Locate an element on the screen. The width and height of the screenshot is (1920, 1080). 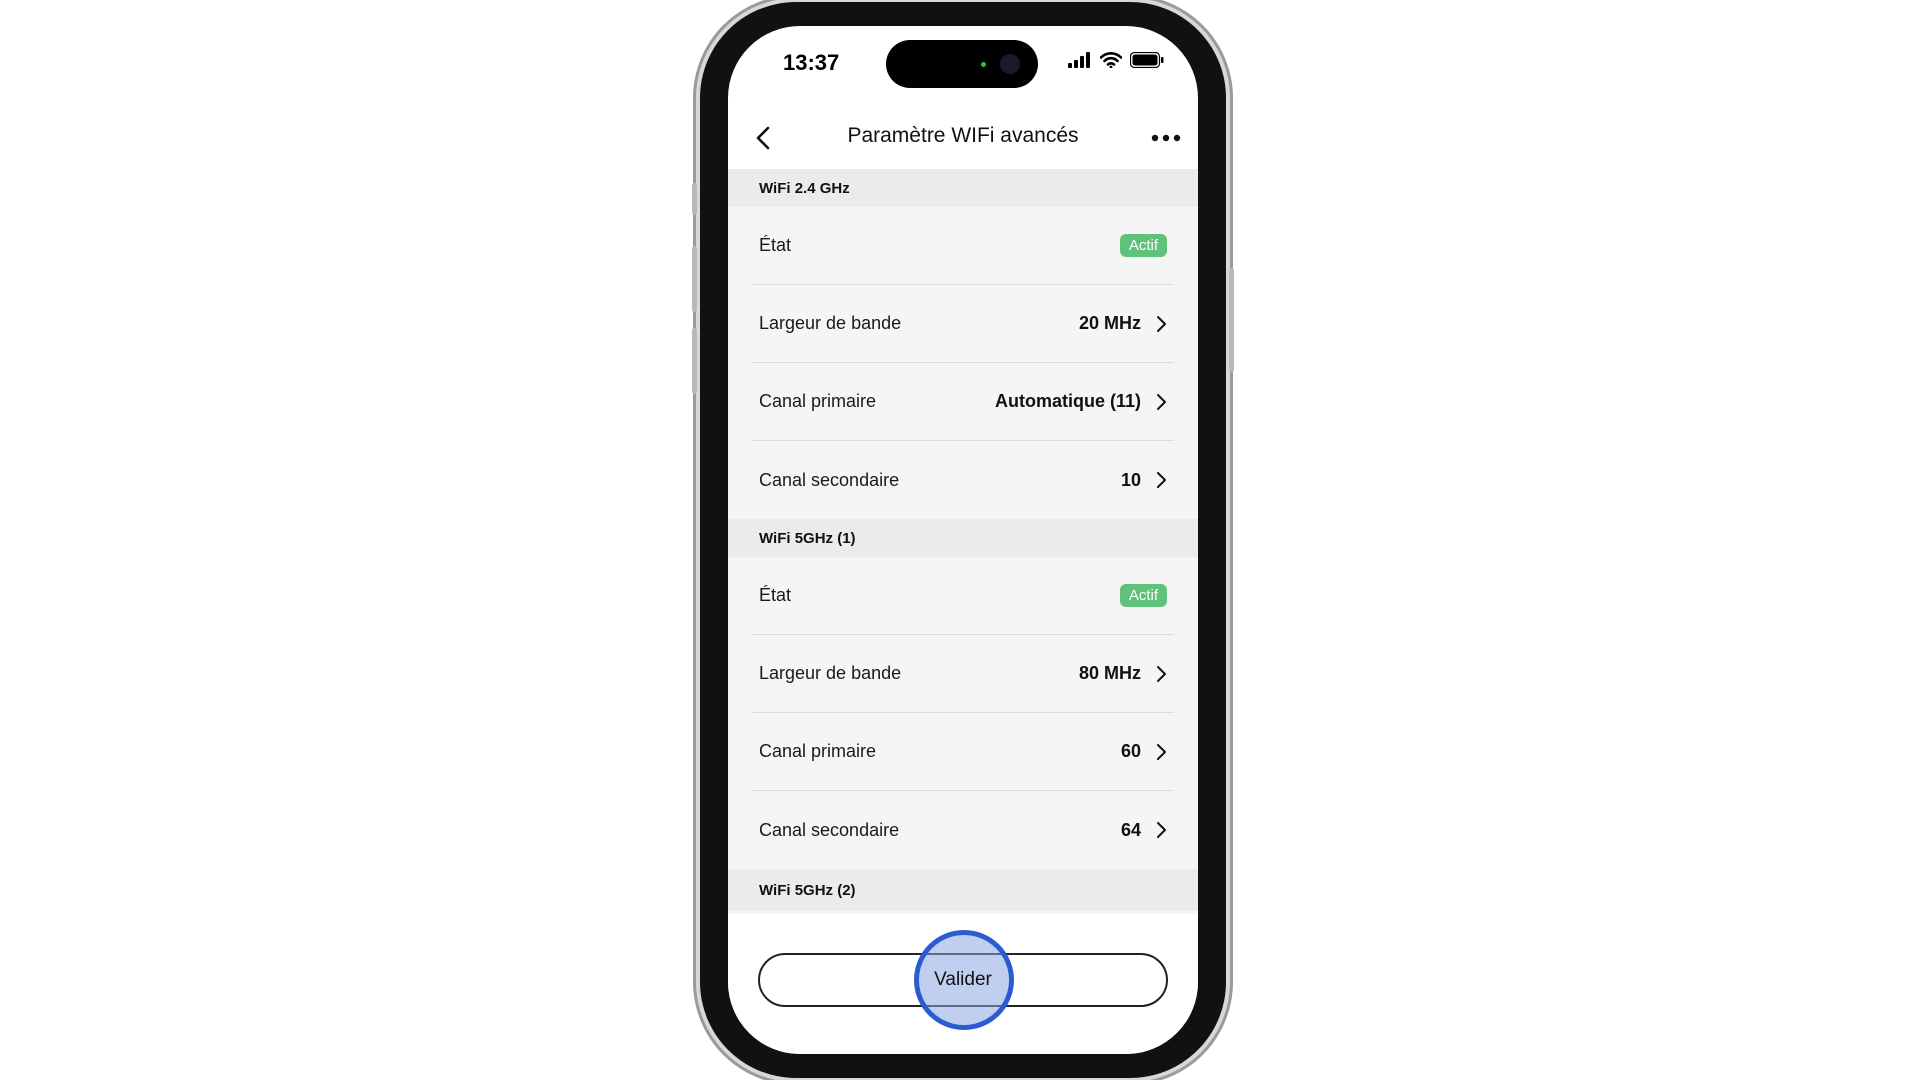
section-header-wifi-5ghz-2: WiFi 5GHz (2) is located at coordinates (963, 890).